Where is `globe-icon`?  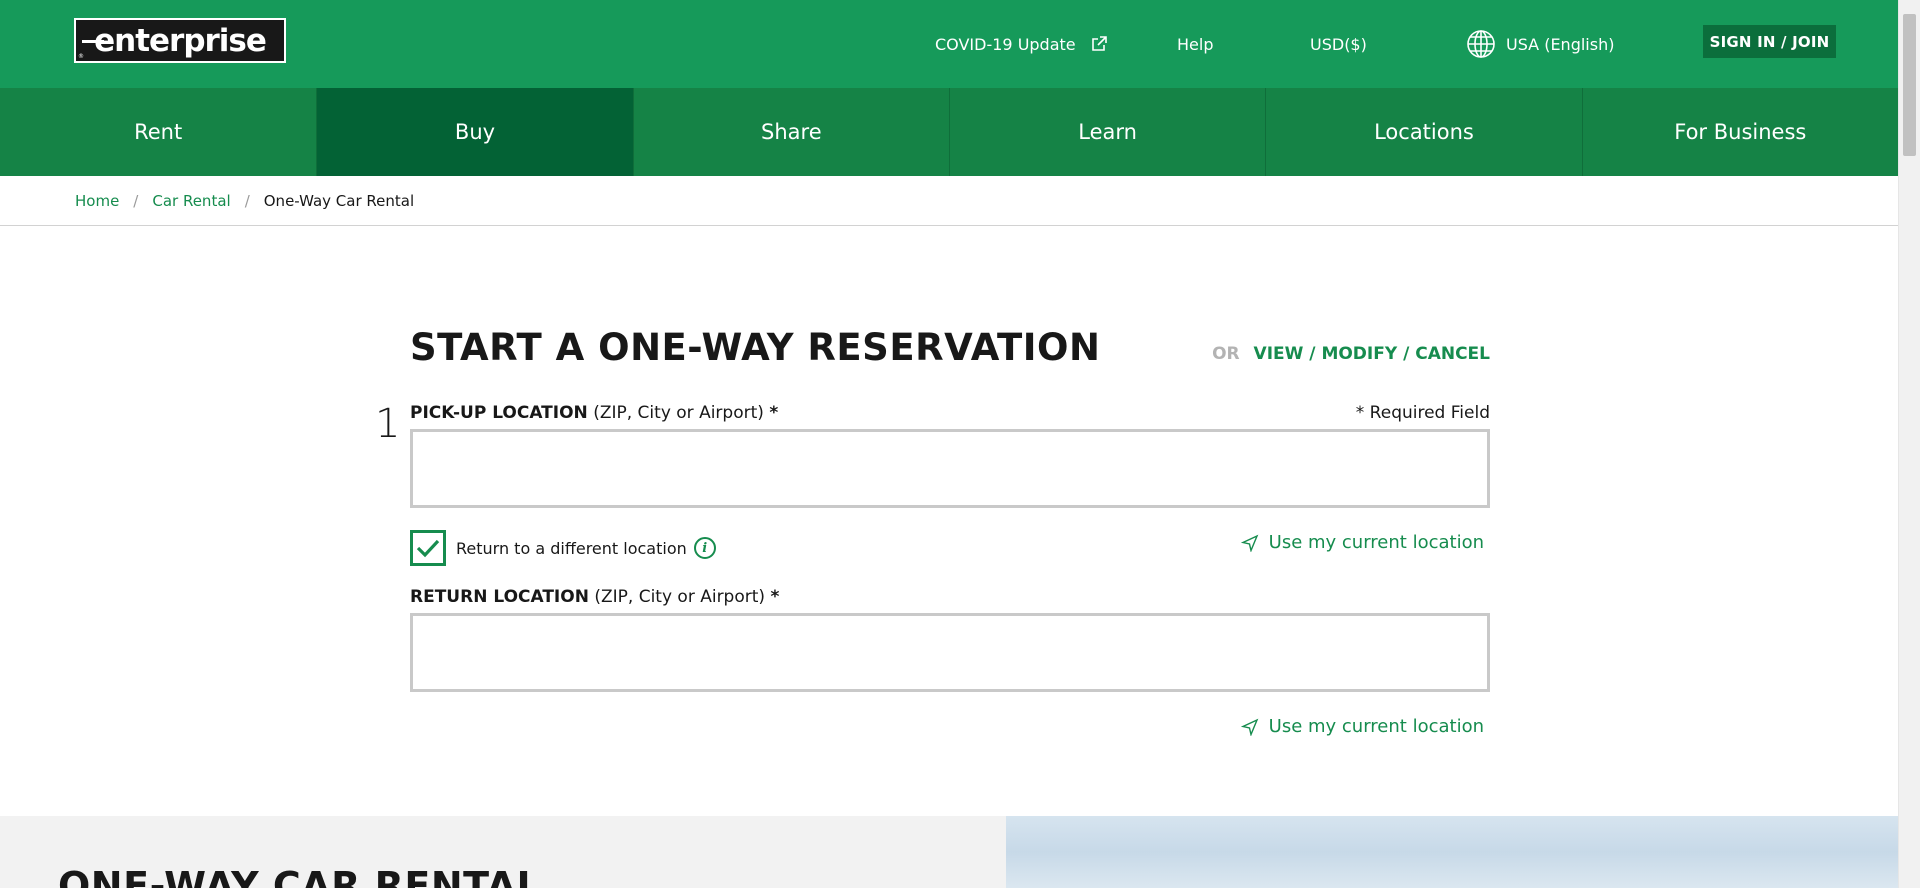
globe-icon is located at coordinates (1481, 44).